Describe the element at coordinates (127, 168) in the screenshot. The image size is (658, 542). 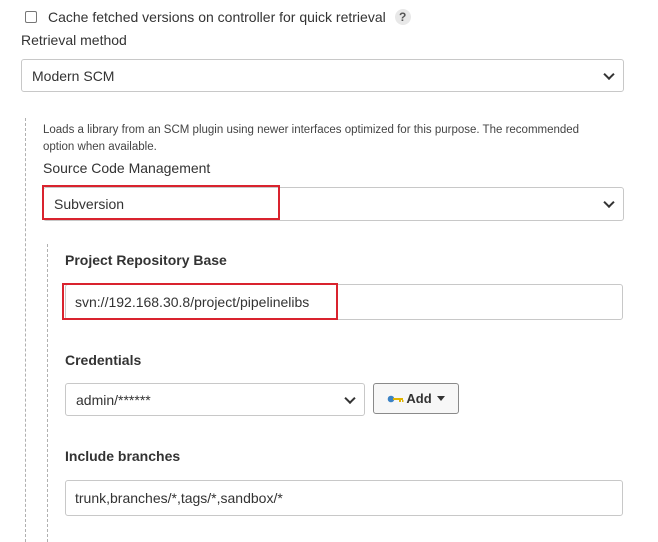
I see `scm-label: Source Code Management` at that location.